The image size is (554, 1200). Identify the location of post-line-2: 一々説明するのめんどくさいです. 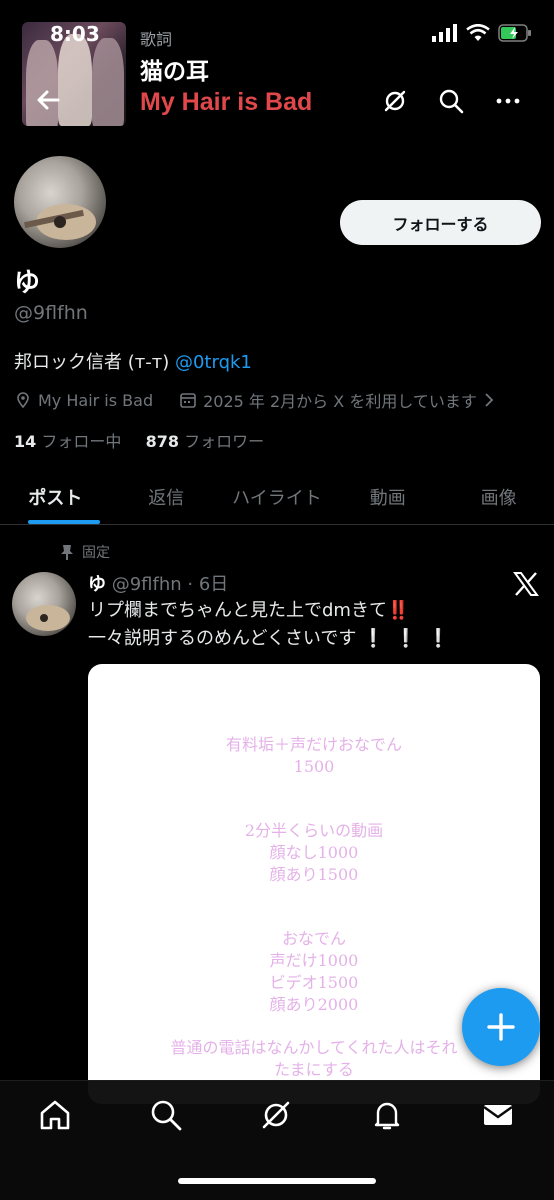
(222, 638).